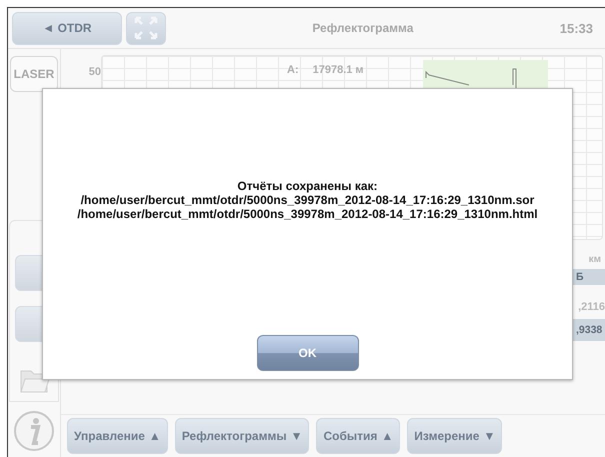 This screenshot has height=457, width=605. What do you see at coordinates (595, 259) in the screenshot?
I see `unit-label: км` at bounding box center [595, 259].